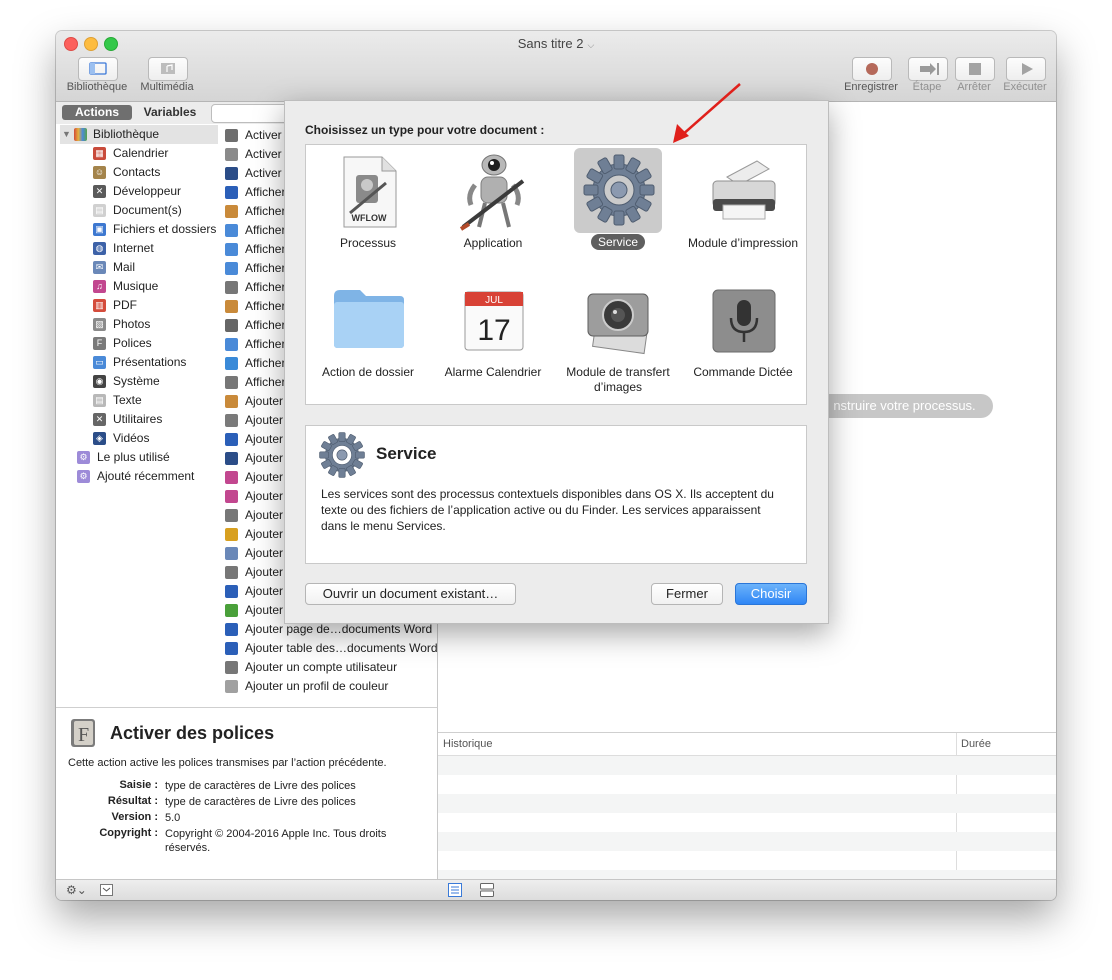 The width and height of the screenshot is (1112, 980). Describe the element at coordinates (493, 372) in the screenshot. I see `type-label: Alarme Calendrier` at that location.